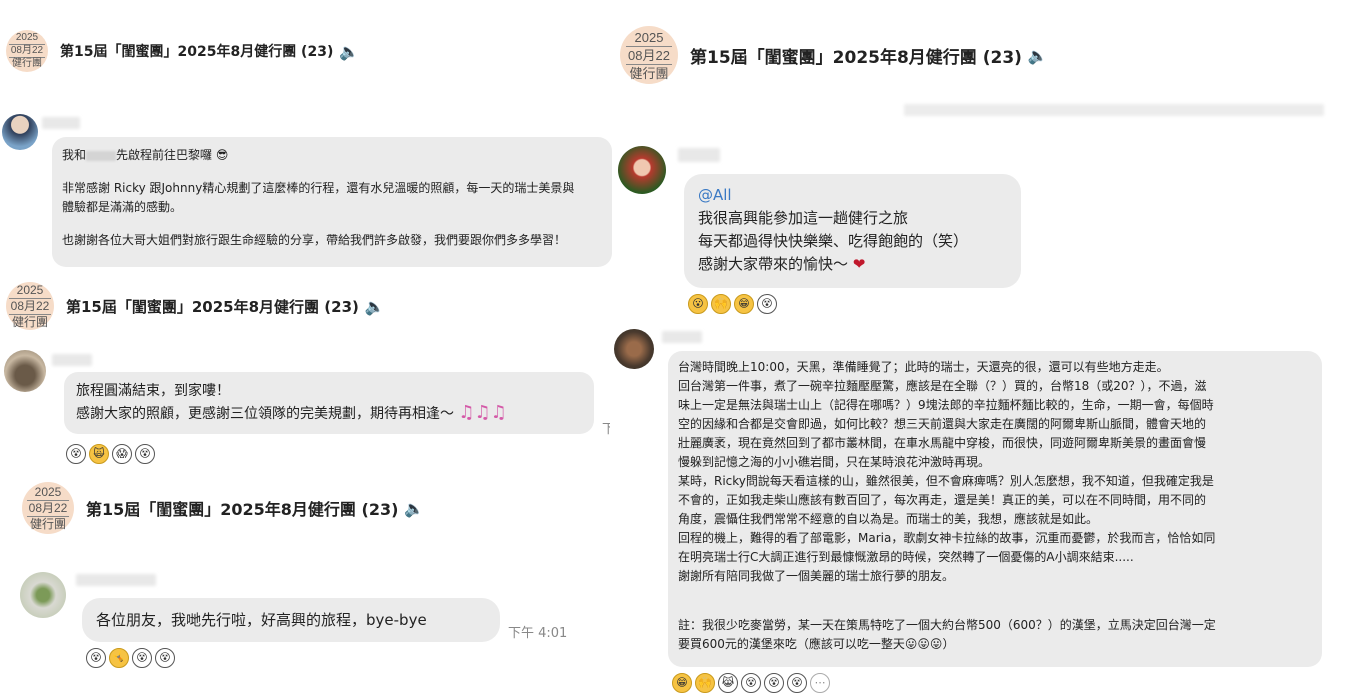 Image resolution: width=1346 pixels, height=700 pixels. I want to click on message-line: 角度，震懾住我們常常不經意的自以為是。而瑞士的美，我想，應該就是如此。, so click(888, 519).